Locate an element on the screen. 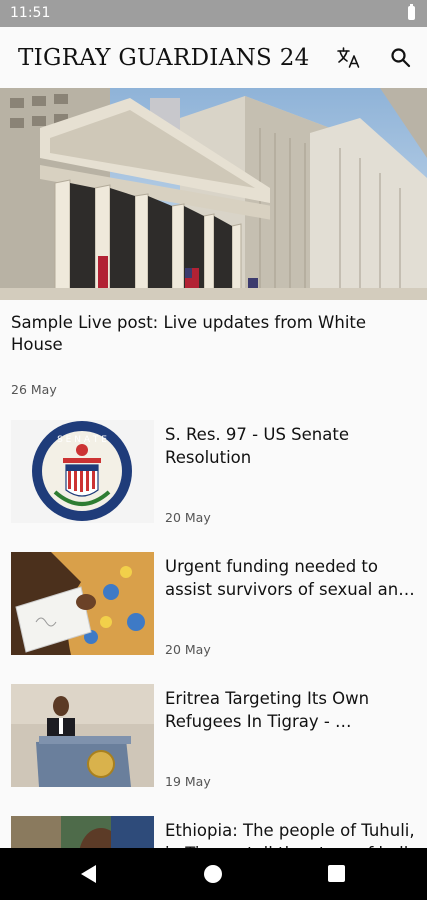  back-icon is located at coordinates (88, 874).